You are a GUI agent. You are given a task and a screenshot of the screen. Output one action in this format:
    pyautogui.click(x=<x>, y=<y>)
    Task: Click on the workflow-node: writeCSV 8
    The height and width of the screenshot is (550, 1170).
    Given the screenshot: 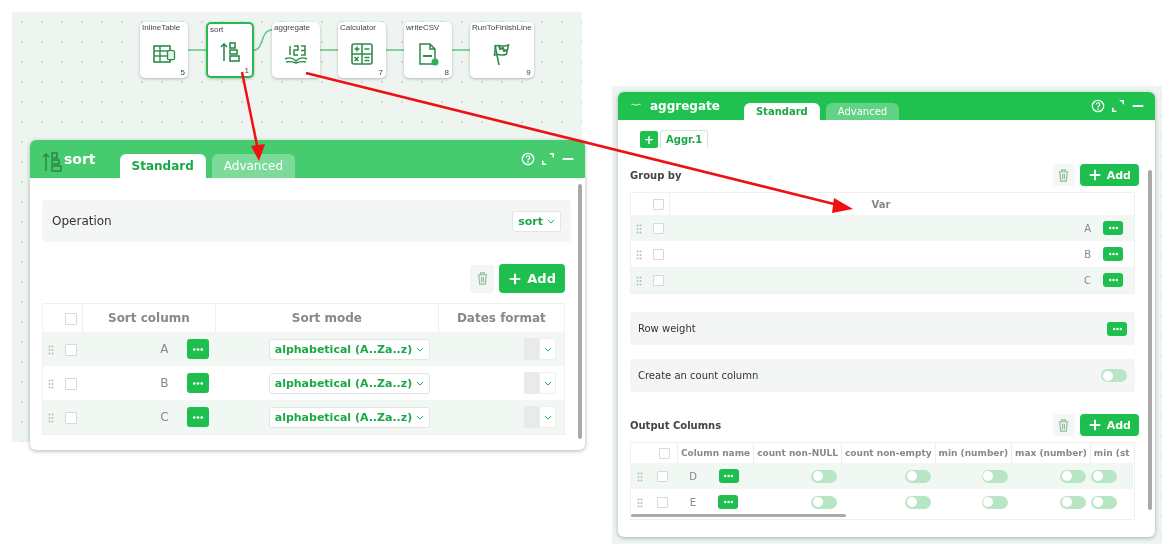 What is the action you would take?
    pyautogui.click(x=428, y=50)
    